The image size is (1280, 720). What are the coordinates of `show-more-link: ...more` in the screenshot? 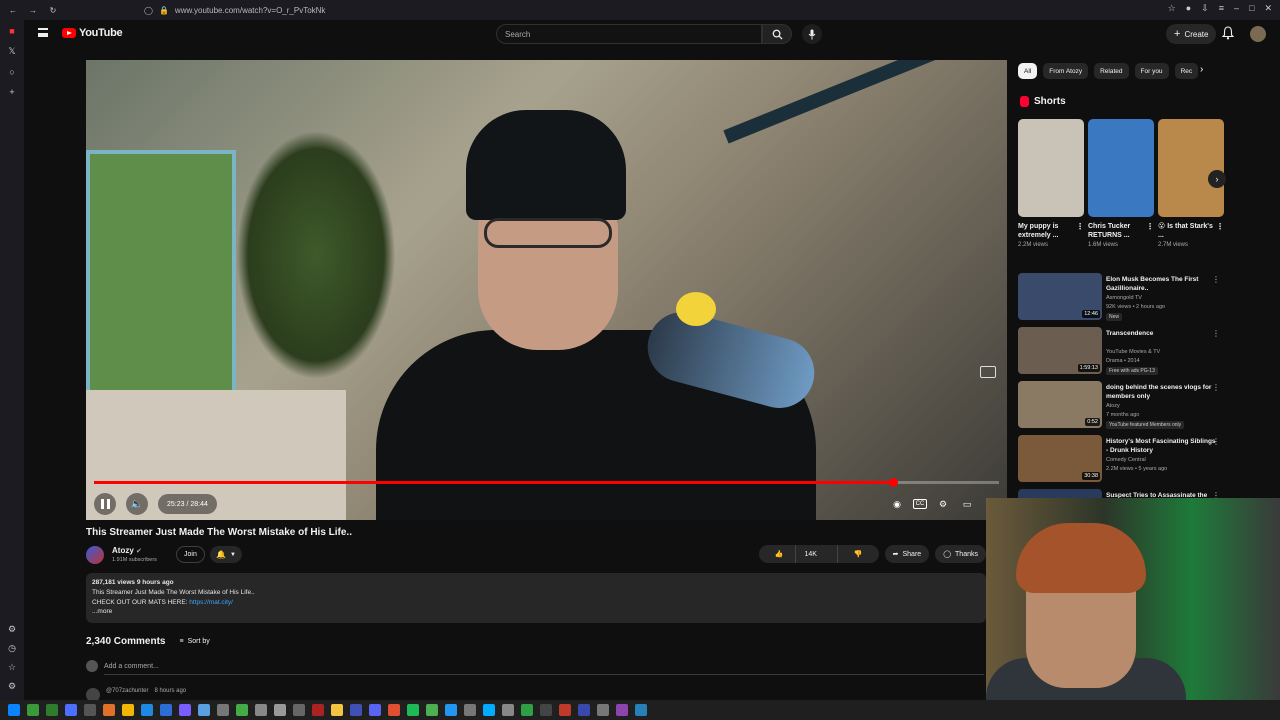 It's located at (536, 612).